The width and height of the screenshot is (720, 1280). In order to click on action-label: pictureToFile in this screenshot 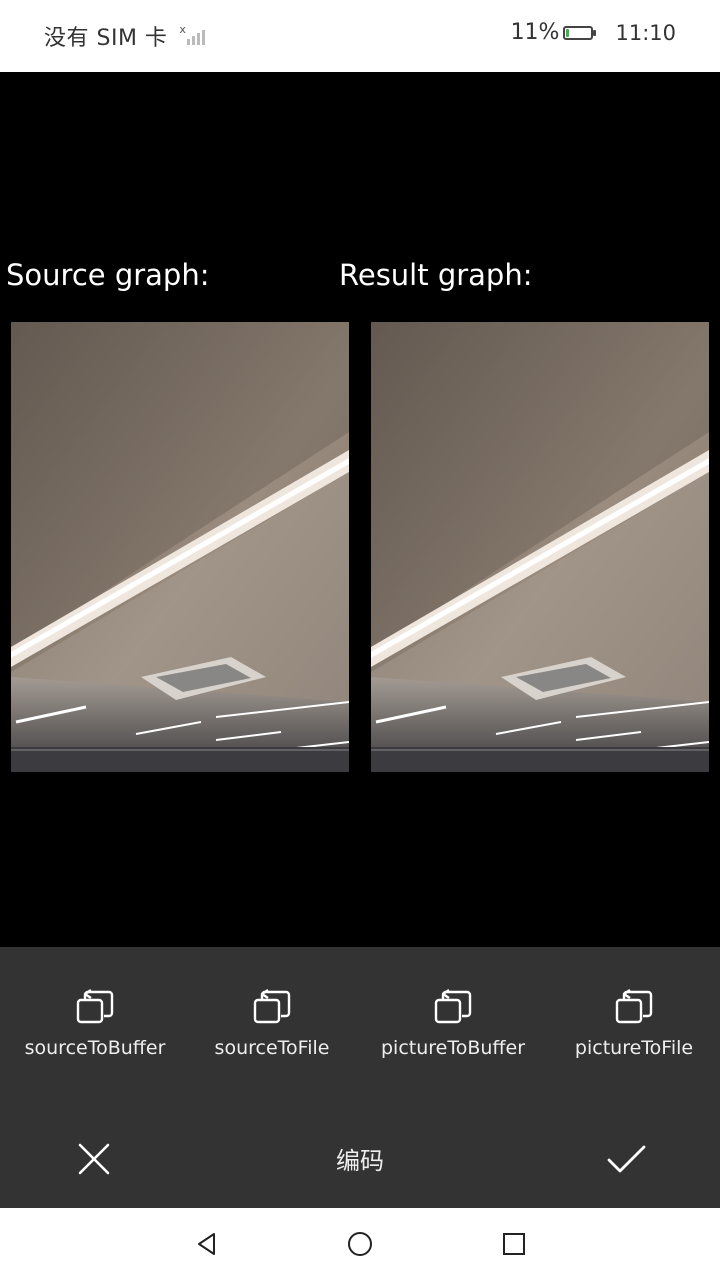, I will do `click(634, 1048)`.